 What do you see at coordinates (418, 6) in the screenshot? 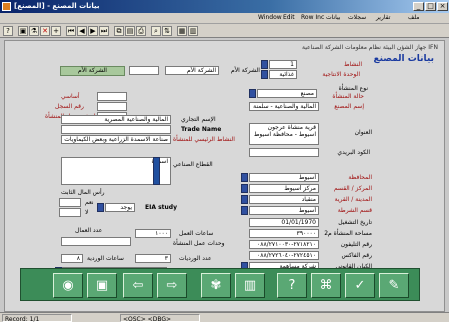
I see `minimize-button: _` at bounding box center [418, 6].